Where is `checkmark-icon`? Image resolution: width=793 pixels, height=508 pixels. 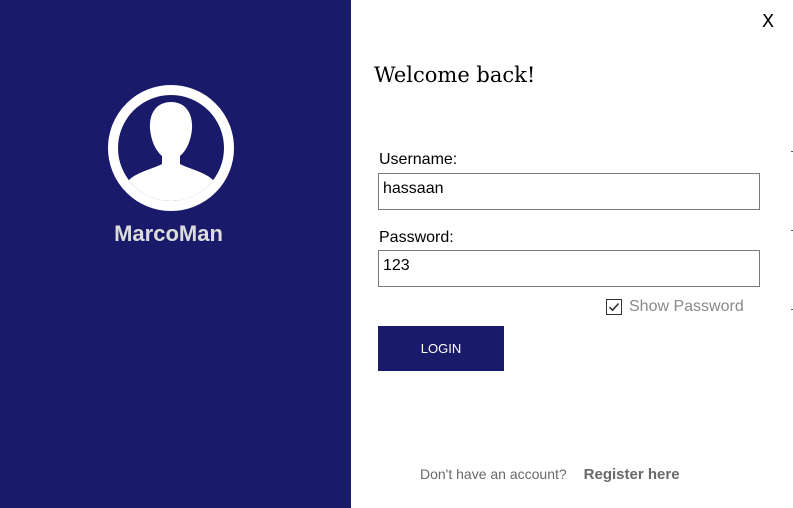 checkmark-icon is located at coordinates (614, 307).